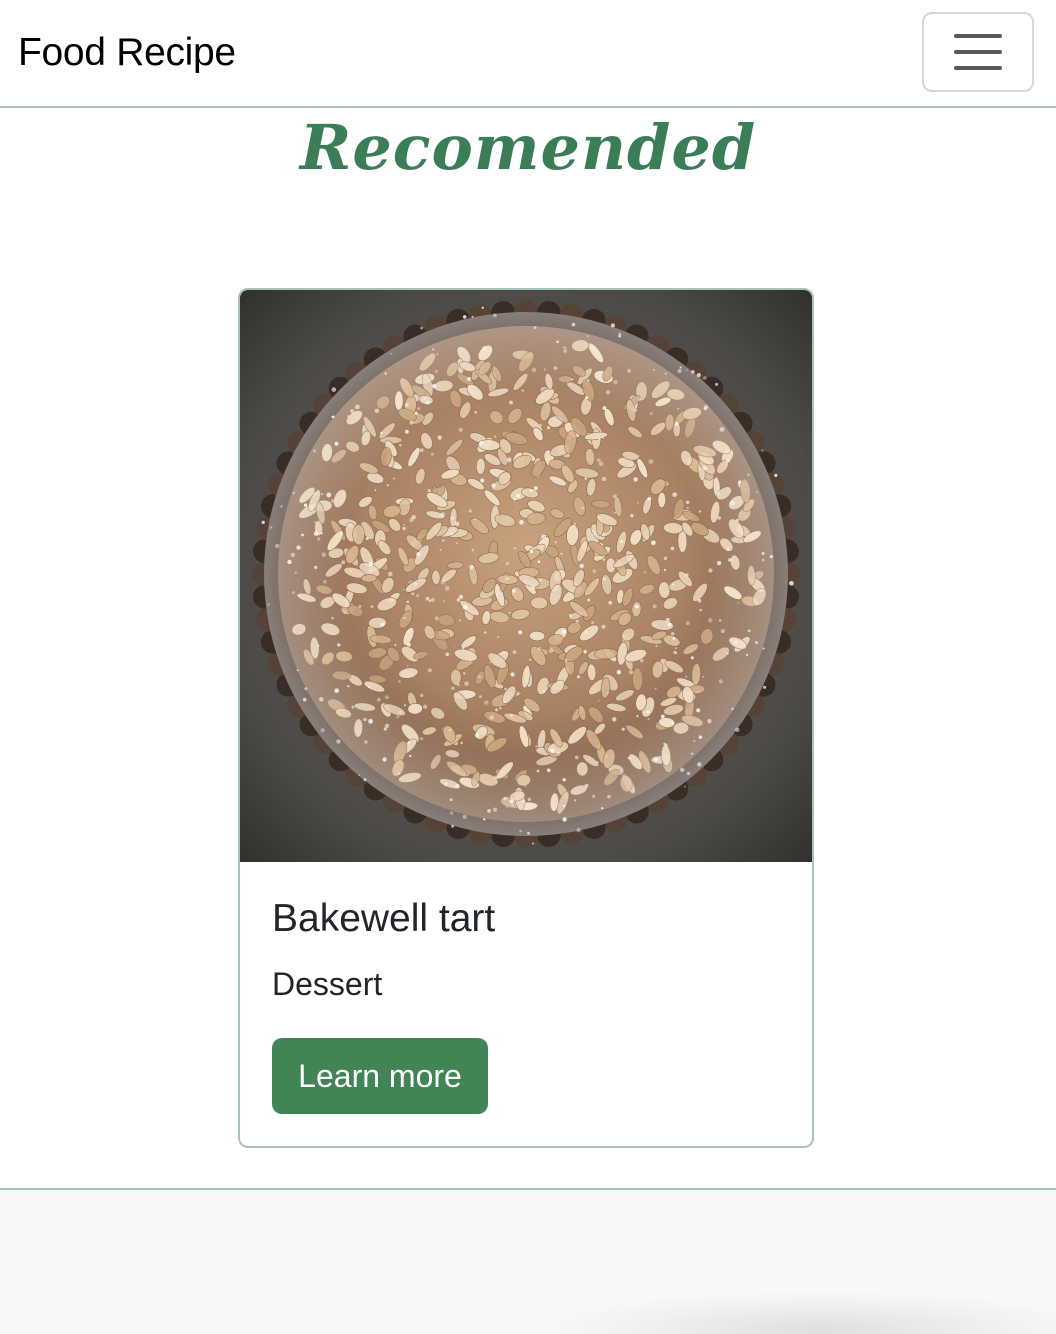 This screenshot has width=1056, height=1334. What do you see at coordinates (327, 984) in the screenshot?
I see `recipe-category: Dessert` at bounding box center [327, 984].